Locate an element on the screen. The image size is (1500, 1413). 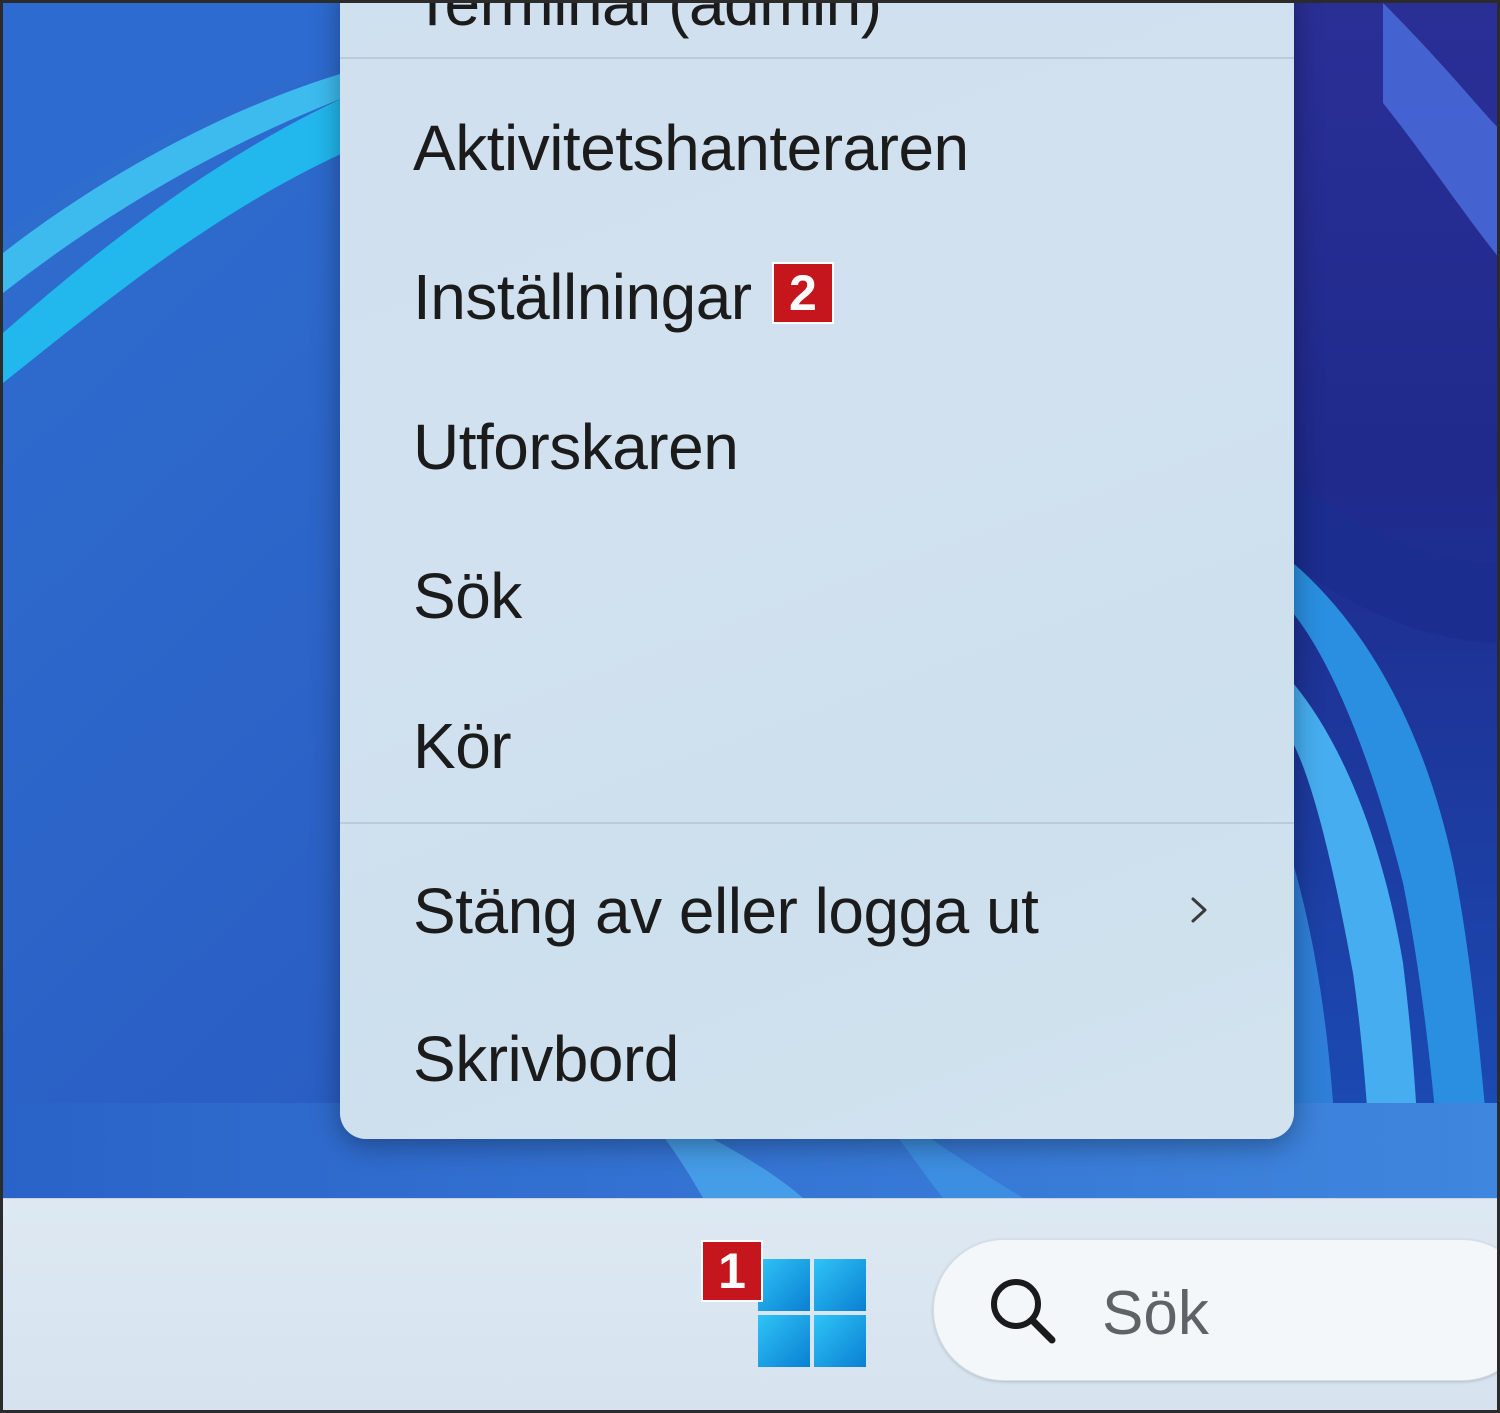
search-icon is located at coordinates (1023, 1311).